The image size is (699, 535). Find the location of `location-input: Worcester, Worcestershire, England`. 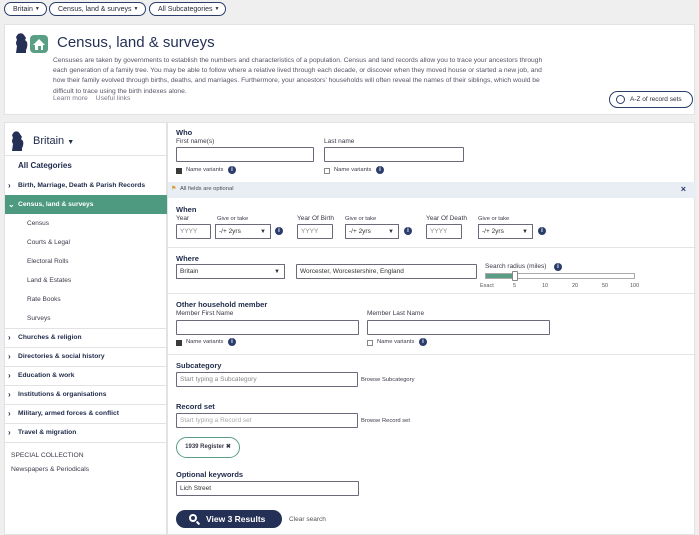

location-input: Worcester, Worcestershire, England is located at coordinates (386, 271).